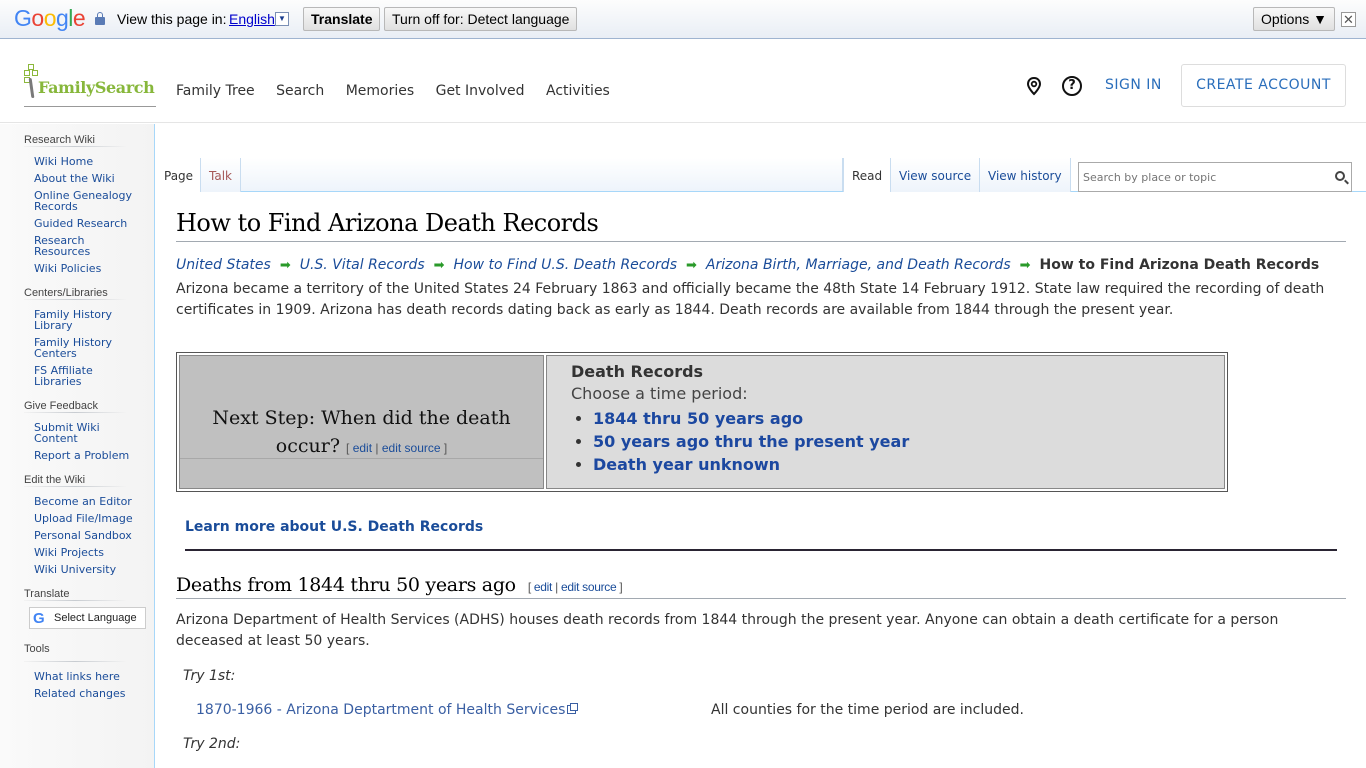 The image size is (1366, 768). What do you see at coordinates (37, 649) in the screenshot?
I see `sidebar-heading: Tools` at bounding box center [37, 649].